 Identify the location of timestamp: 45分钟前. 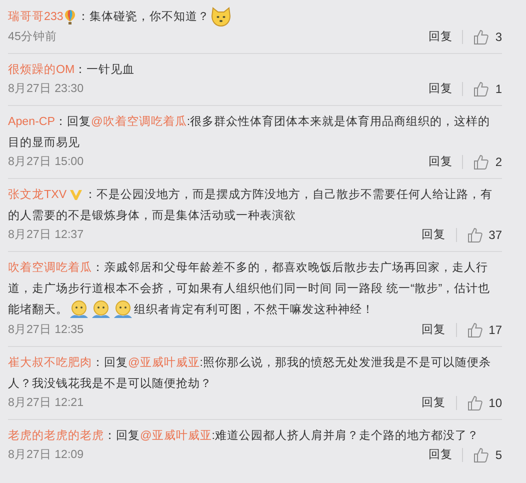
(32, 37).